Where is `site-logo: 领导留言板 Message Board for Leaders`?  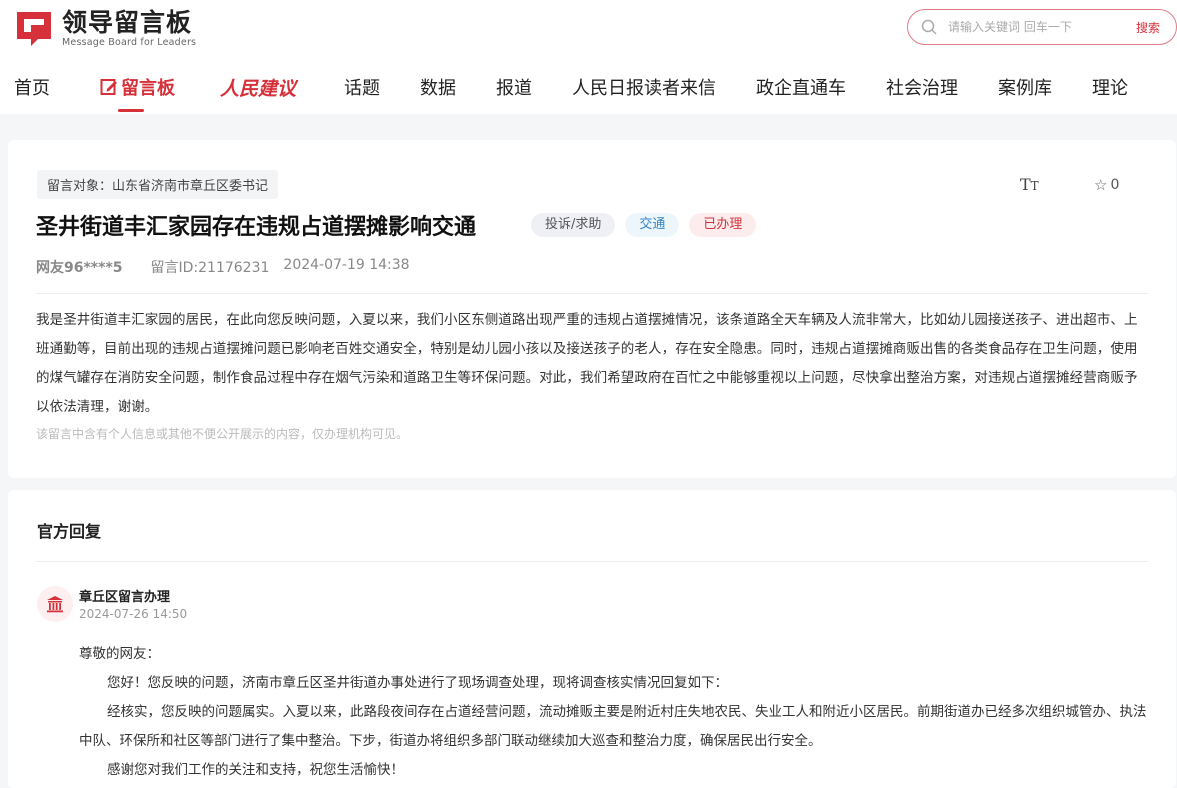
site-logo: 领导留言板 Message Board for Leaders is located at coordinates (105, 29).